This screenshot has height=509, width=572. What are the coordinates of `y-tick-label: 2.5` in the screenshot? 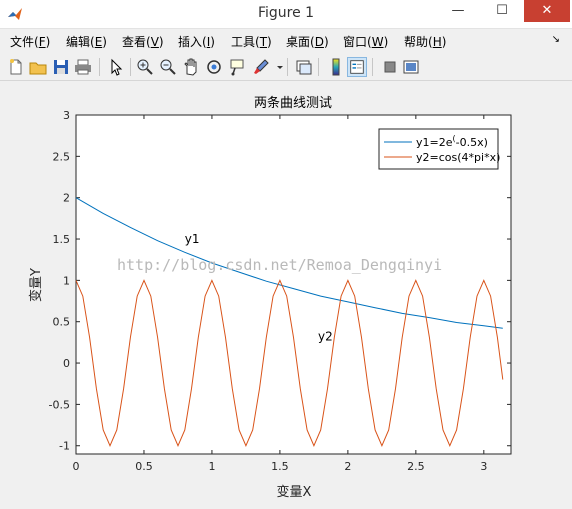 It's located at (62, 156).